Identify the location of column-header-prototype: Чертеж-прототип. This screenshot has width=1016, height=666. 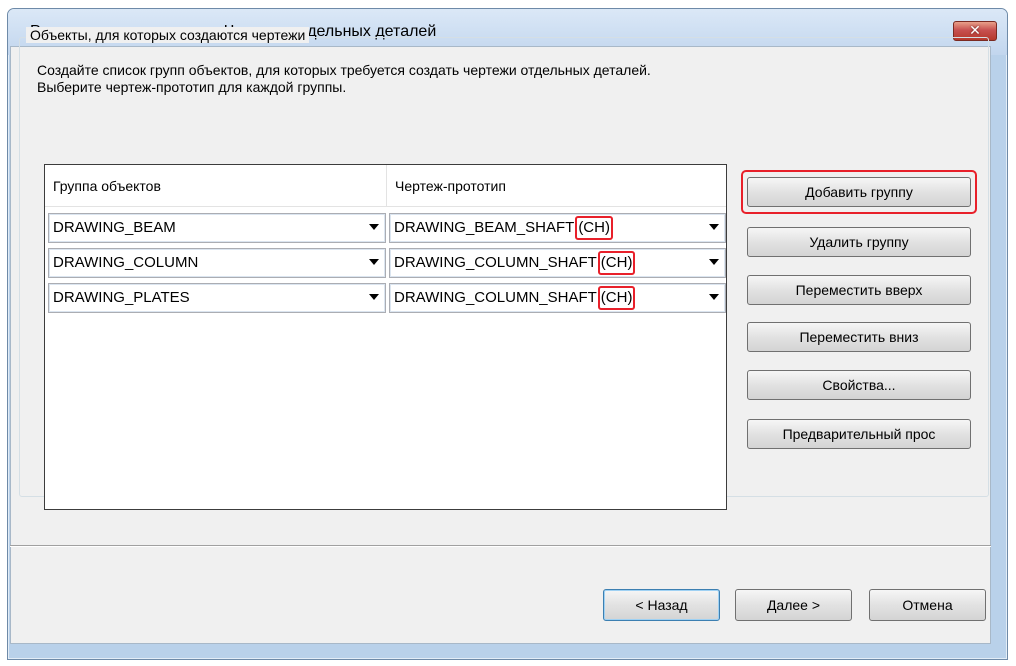
(557, 186).